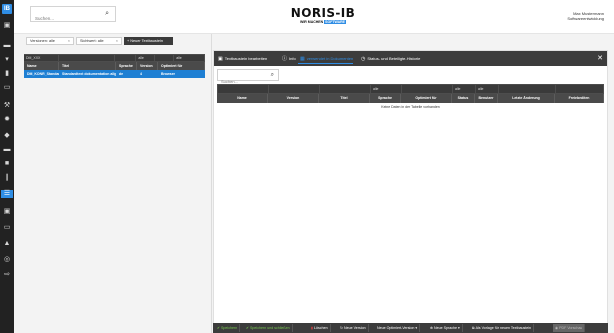  I want to click on mail-icon: ■, so click(7, 164).